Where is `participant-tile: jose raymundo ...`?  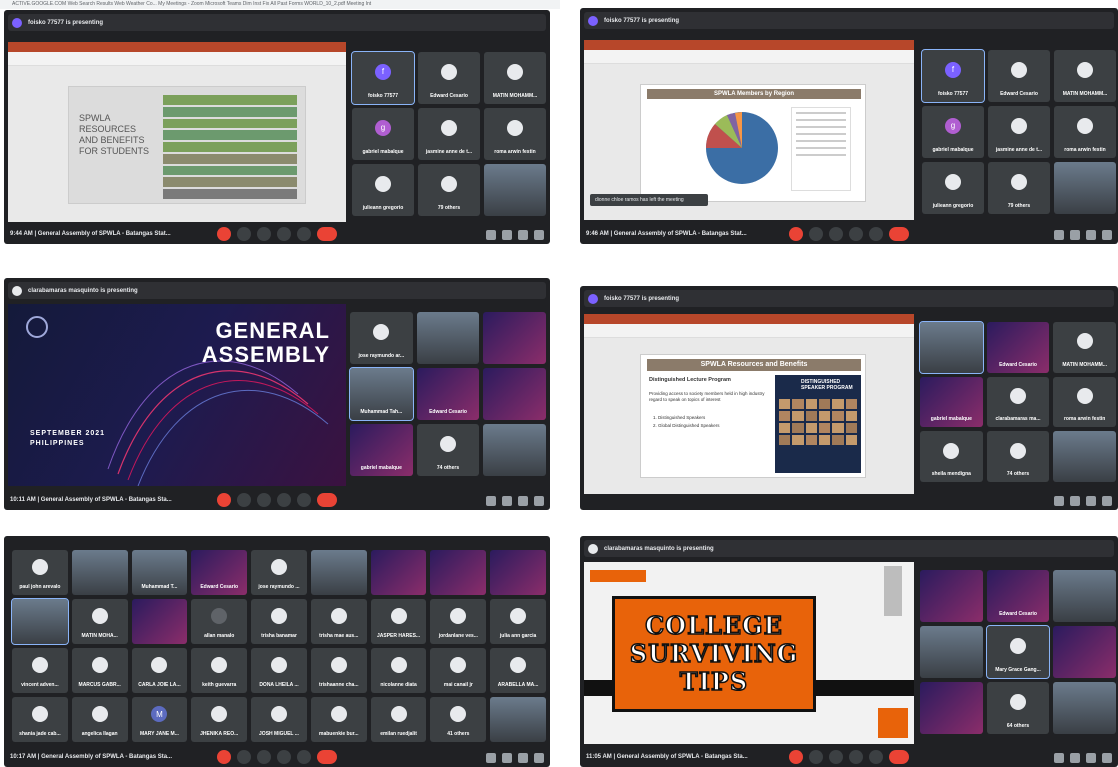 participant-tile: jose raymundo ... is located at coordinates (279, 572).